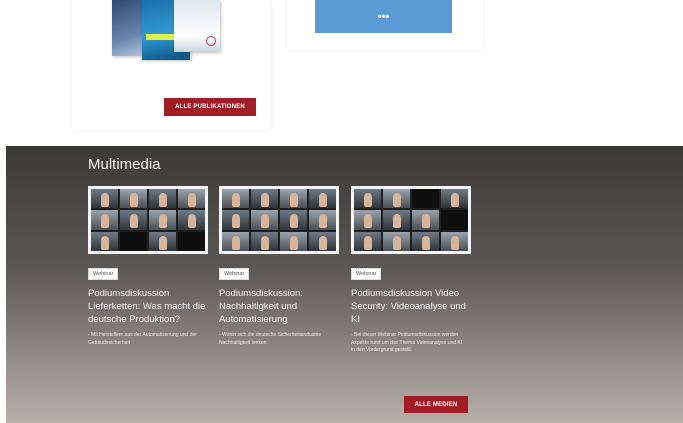  I want to click on magazine-covers-image, so click(172, 31).